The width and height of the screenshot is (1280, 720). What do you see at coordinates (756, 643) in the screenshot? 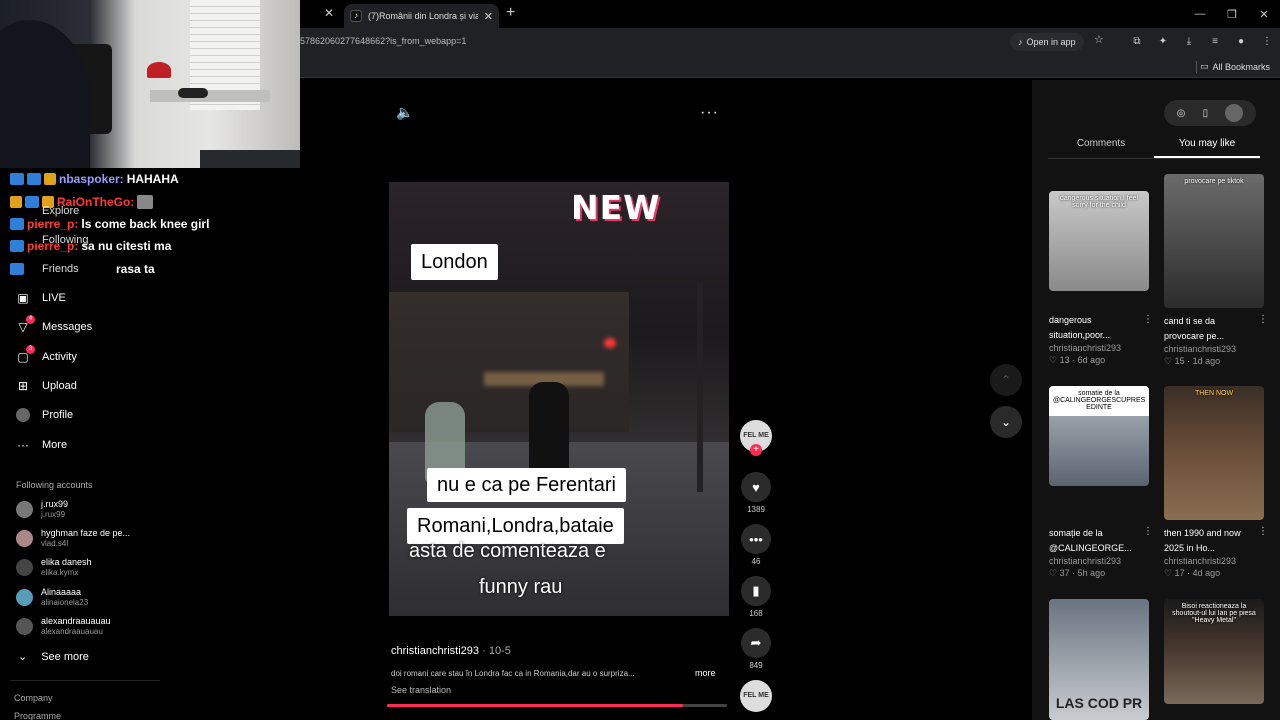
I see `share-icon: ➦` at bounding box center [756, 643].